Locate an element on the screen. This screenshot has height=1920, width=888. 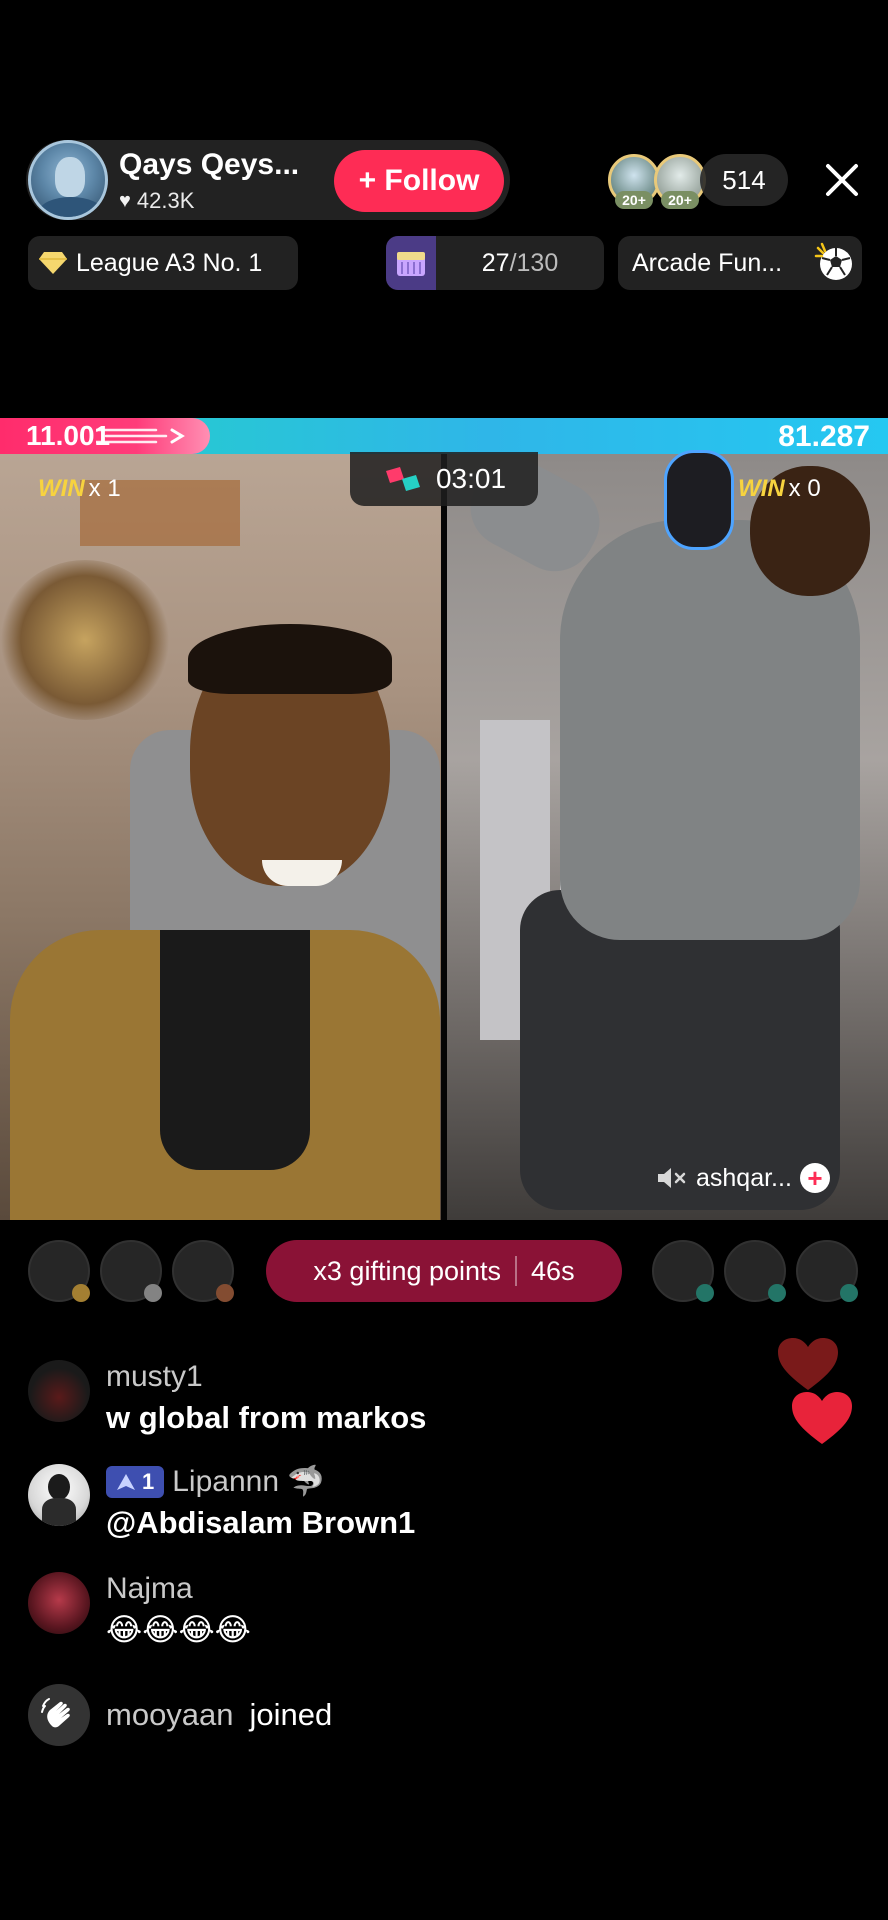
chat-message: Najma 😂😂😂😂 is located at coordinates (139, 1610).